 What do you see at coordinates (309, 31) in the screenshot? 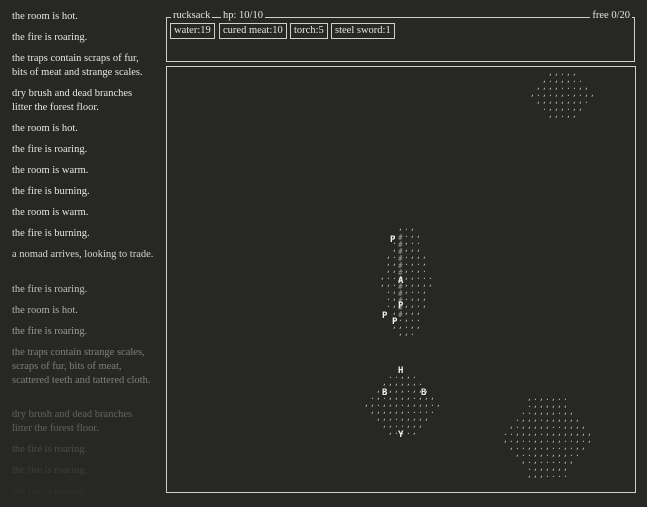
I see `supply-item-torch: torch:5` at bounding box center [309, 31].